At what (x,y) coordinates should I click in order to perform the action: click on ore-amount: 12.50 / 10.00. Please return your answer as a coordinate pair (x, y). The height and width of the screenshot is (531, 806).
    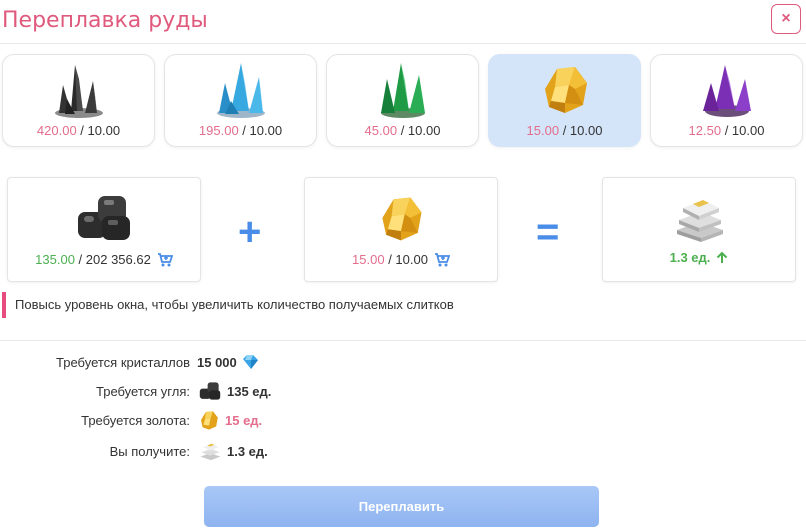
    Looking at the image, I should click on (726, 130).